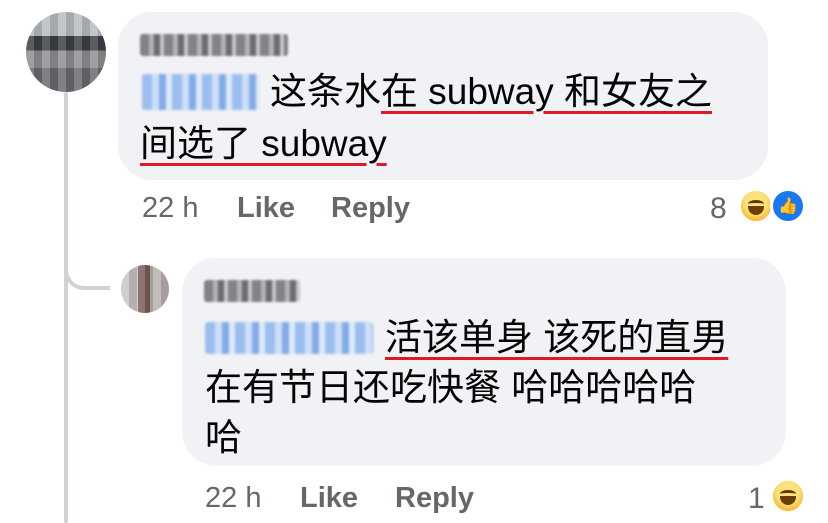 The height and width of the screenshot is (523, 828). What do you see at coordinates (87, 270) in the screenshot?
I see `reply-connector-curve` at bounding box center [87, 270].